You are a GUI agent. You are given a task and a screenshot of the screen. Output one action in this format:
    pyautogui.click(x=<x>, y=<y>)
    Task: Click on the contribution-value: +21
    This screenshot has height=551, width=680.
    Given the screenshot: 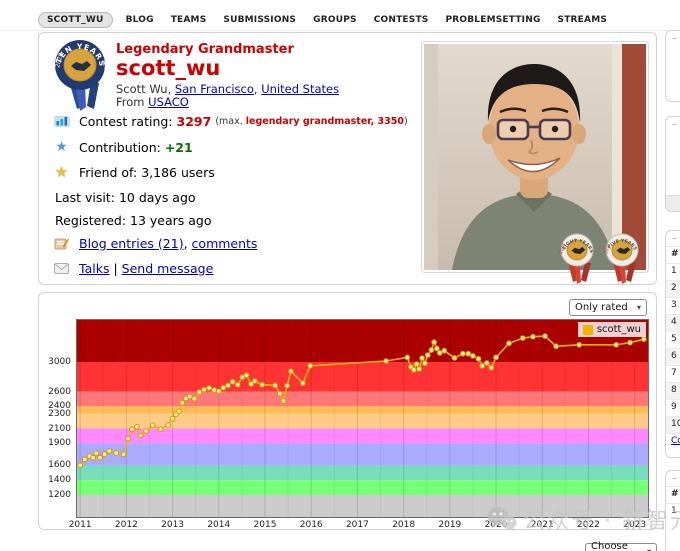 What is the action you would take?
    pyautogui.click(x=178, y=147)
    